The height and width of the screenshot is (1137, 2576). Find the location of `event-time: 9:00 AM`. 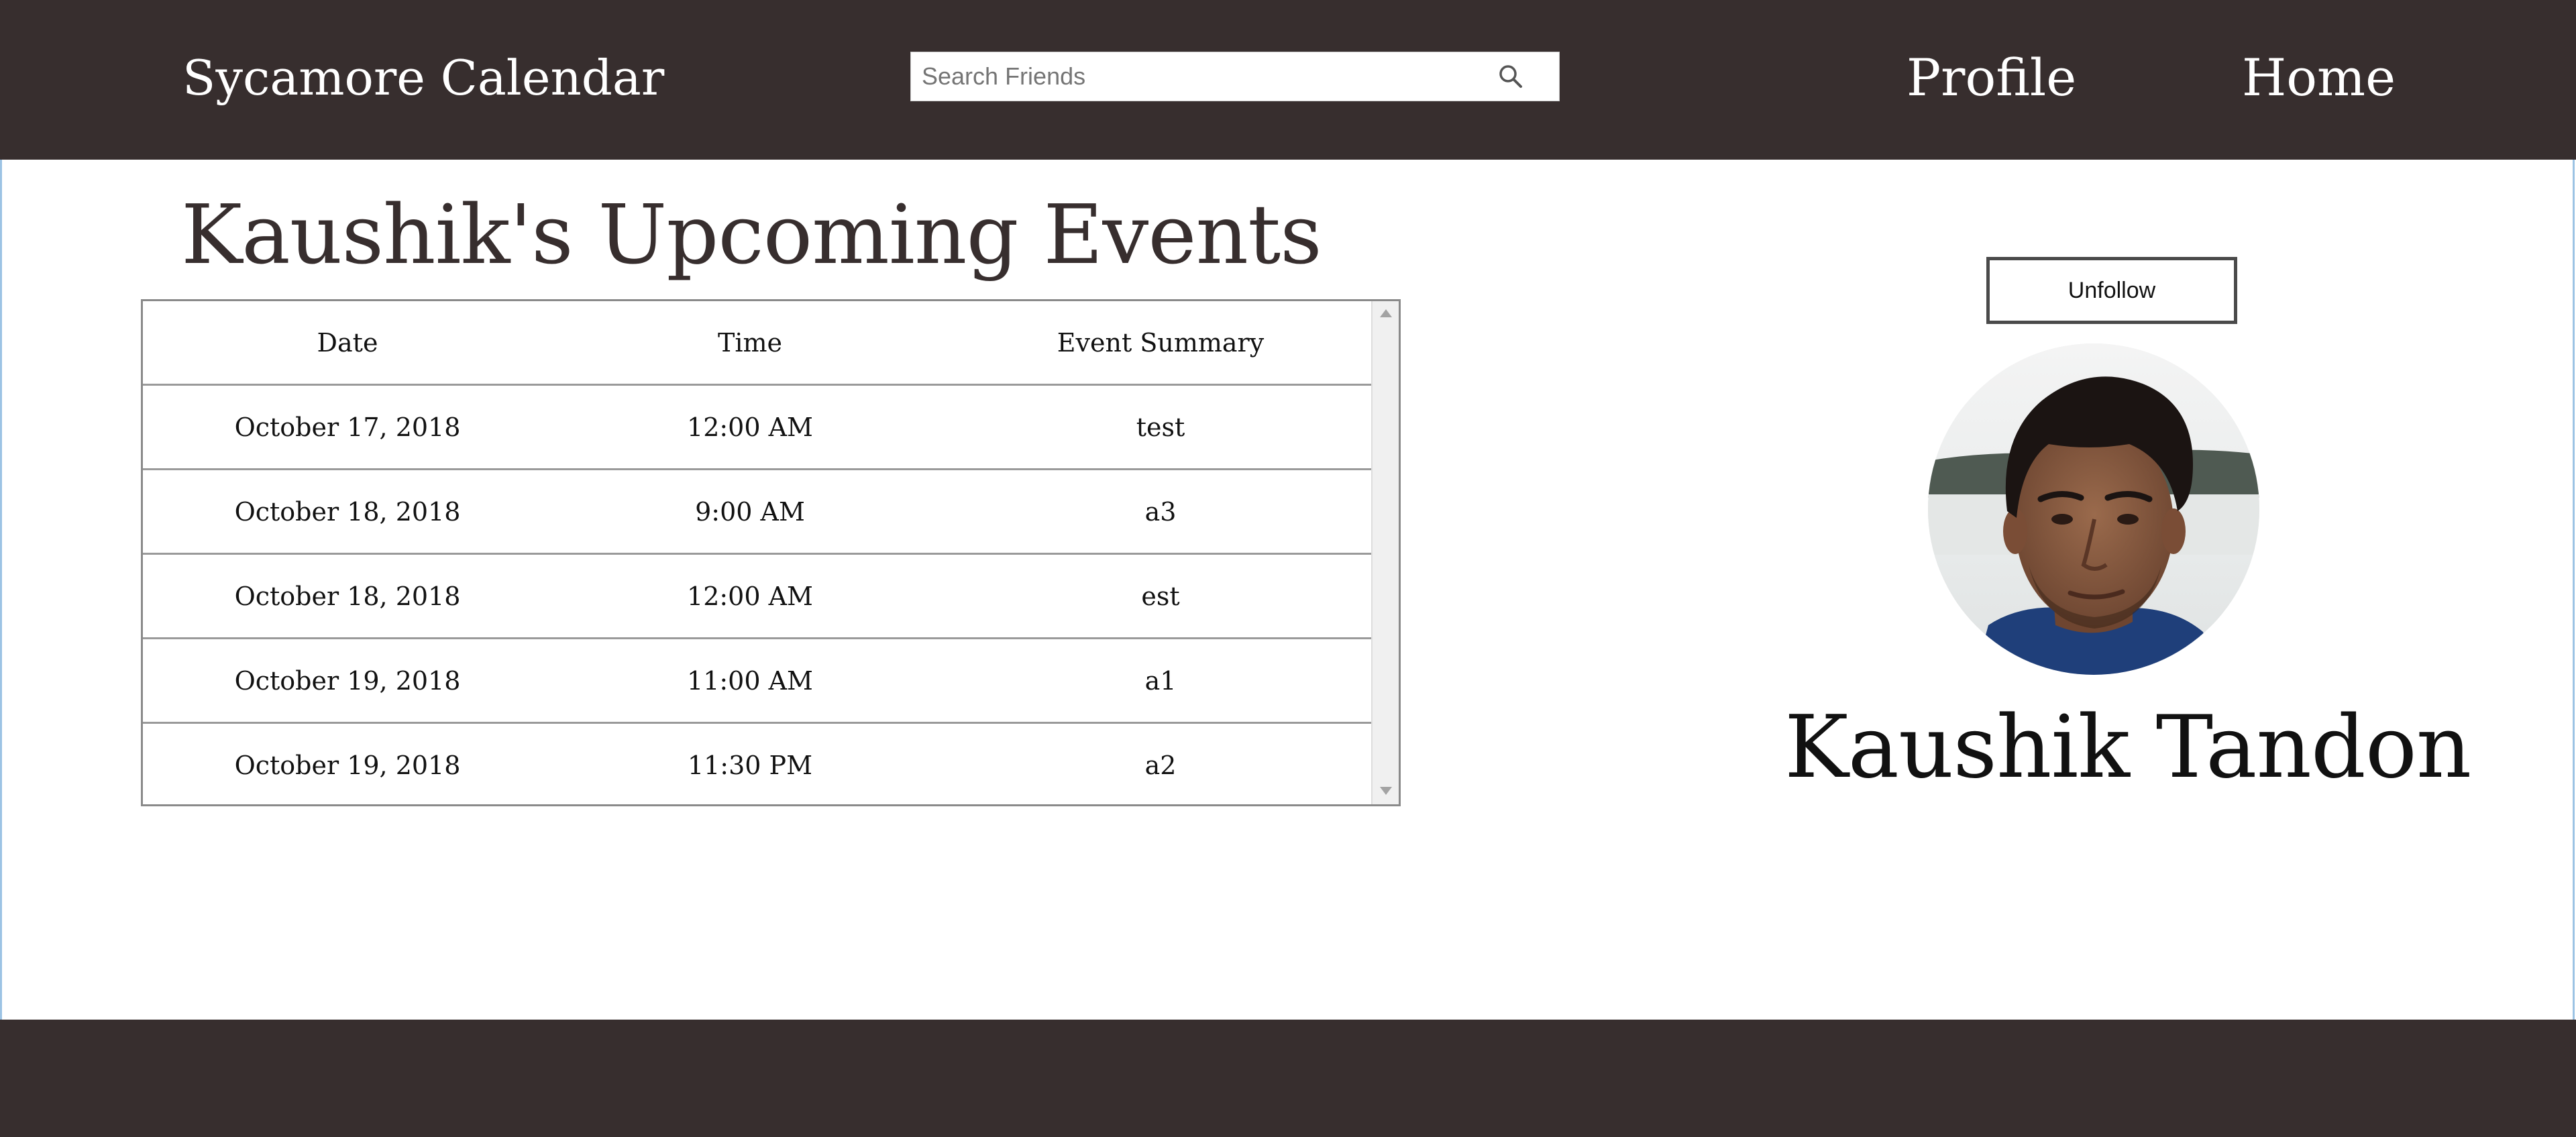

event-time: 9:00 AM is located at coordinates (750, 512).